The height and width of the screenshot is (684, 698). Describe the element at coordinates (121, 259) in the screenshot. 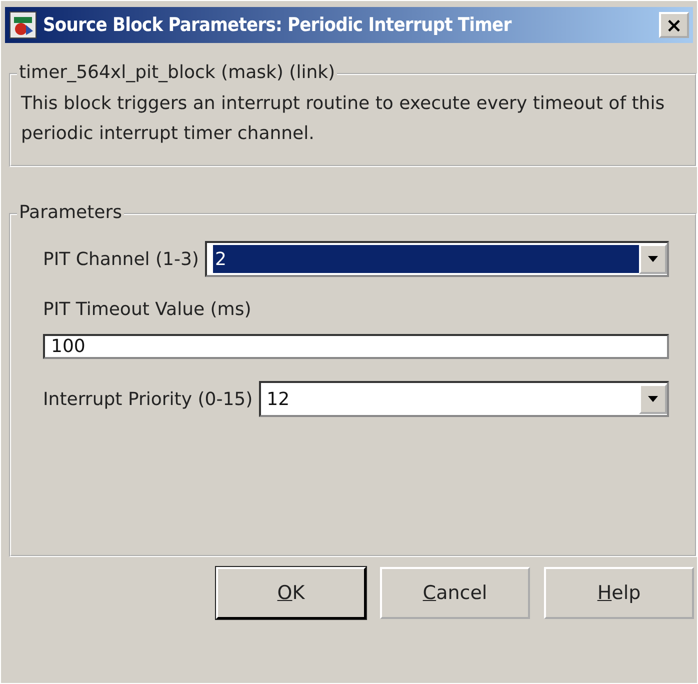

I see `field-label: PIT Channel (1-3)` at that location.